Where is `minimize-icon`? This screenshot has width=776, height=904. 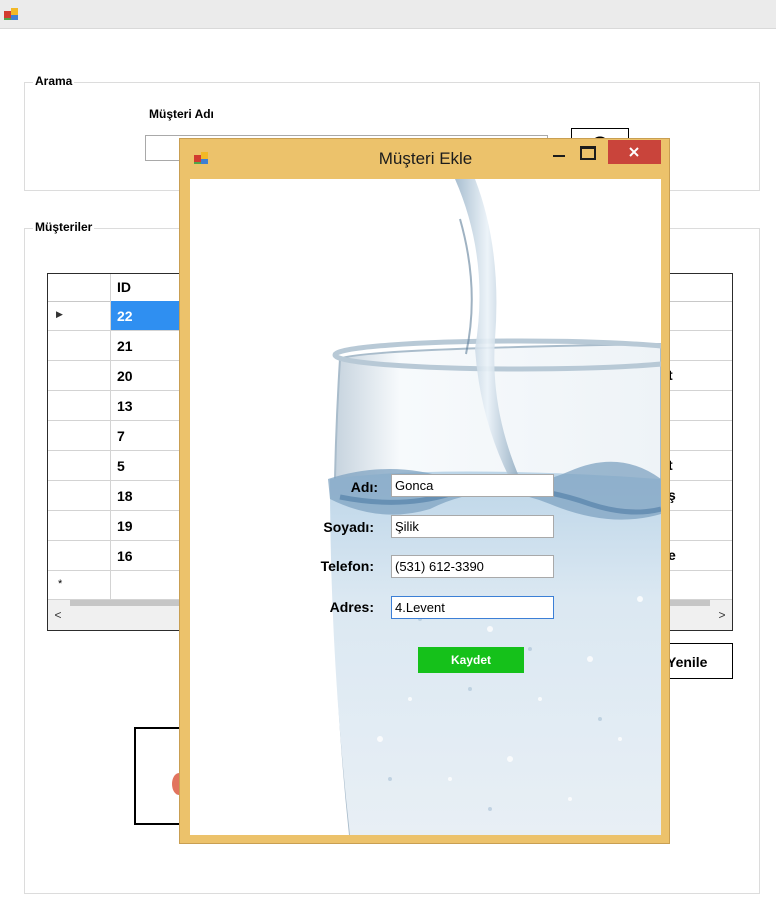
minimize-icon is located at coordinates (560, 152).